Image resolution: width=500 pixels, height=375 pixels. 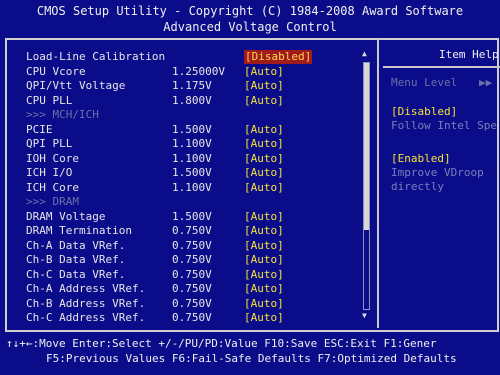 I want to click on help-option-disabled-desc: Follow Intel Spe, so click(x=444, y=125).